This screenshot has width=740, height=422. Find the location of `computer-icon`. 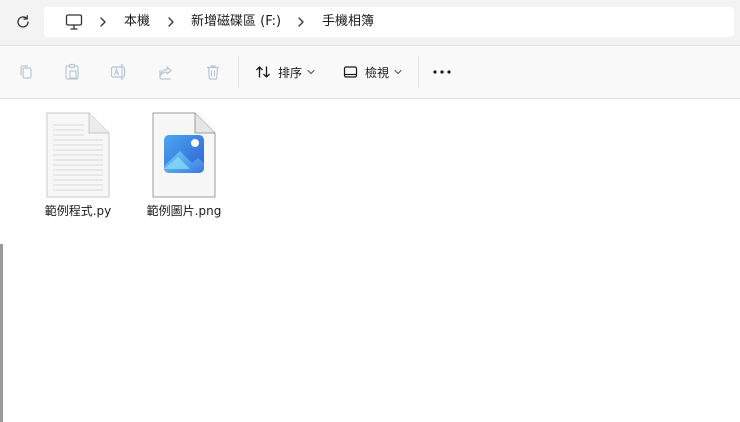

computer-icon is located at coordinates (74, 22).